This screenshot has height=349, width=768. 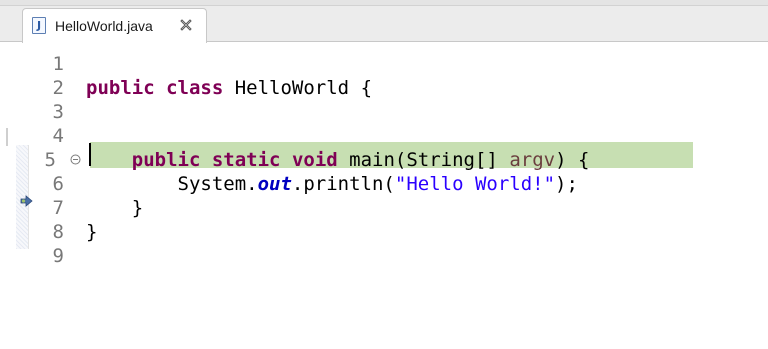 I want to click on line-number: 7, so click(x=58, y=208).